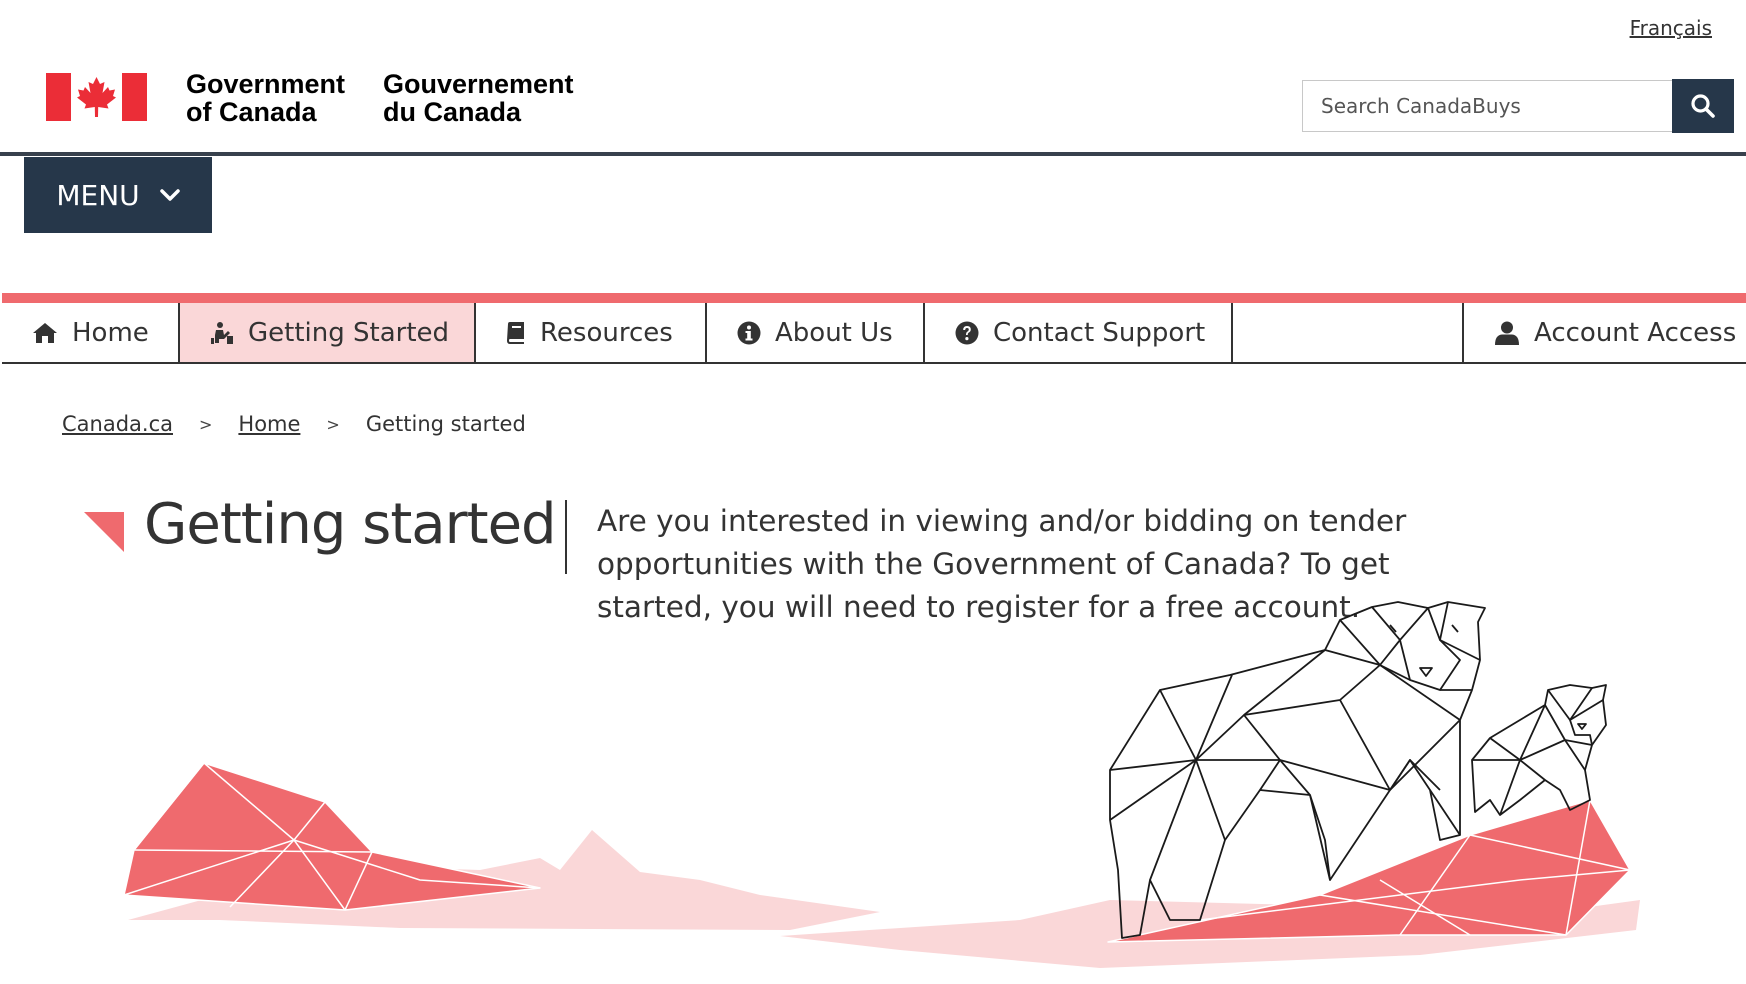 Image resolution: width=1746 pixels, height=984 pixels. I want to click on canada-flag-icon, so click(96, 97).